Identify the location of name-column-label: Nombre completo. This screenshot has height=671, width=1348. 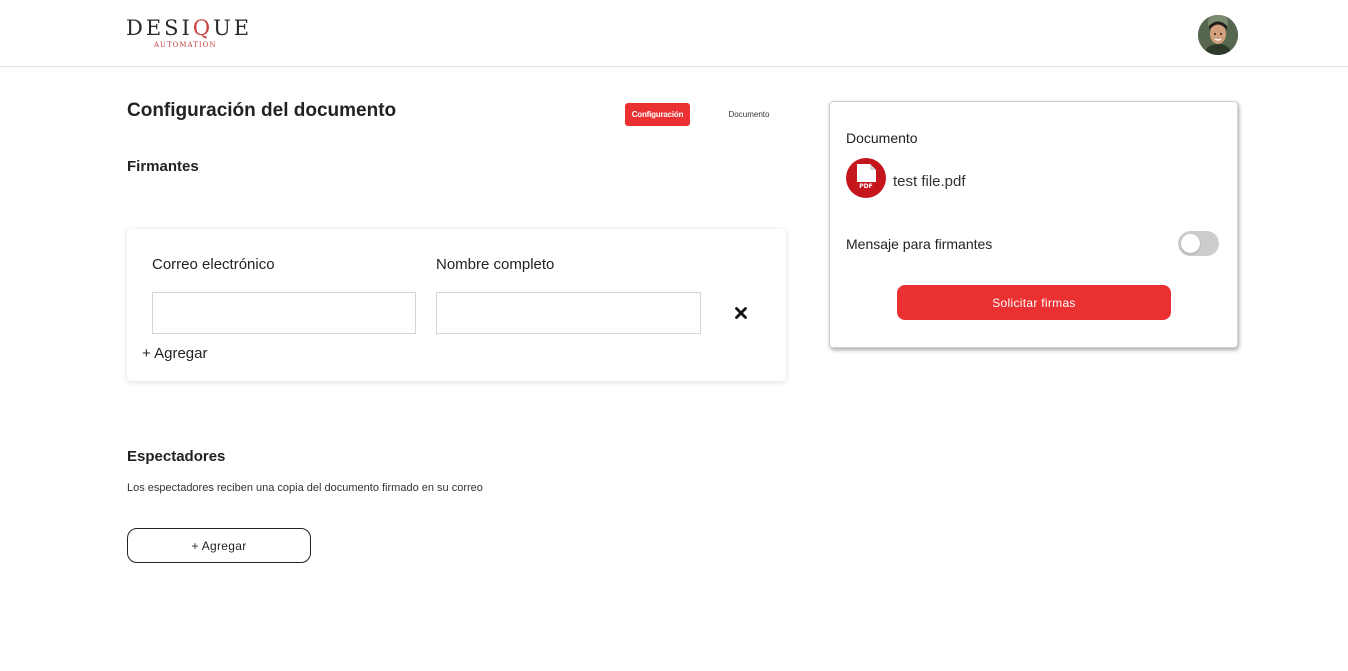
(495, 264).